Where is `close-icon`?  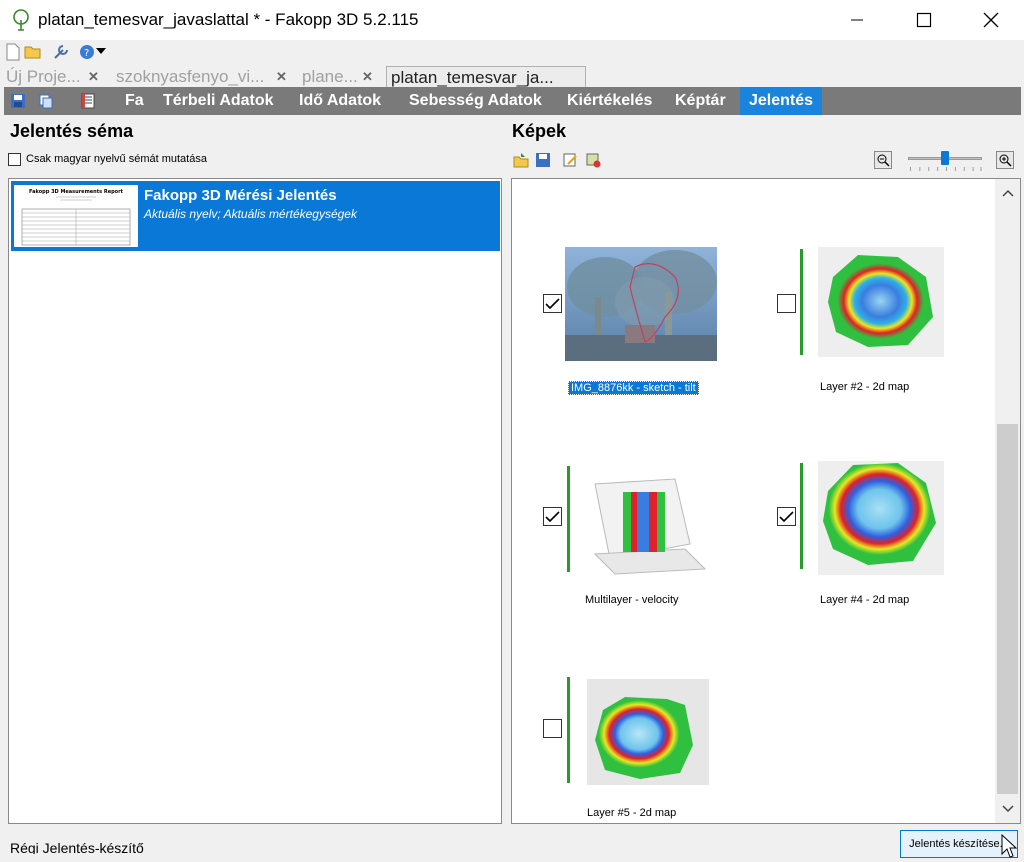 close-icon is located at coordinates (991, 20).